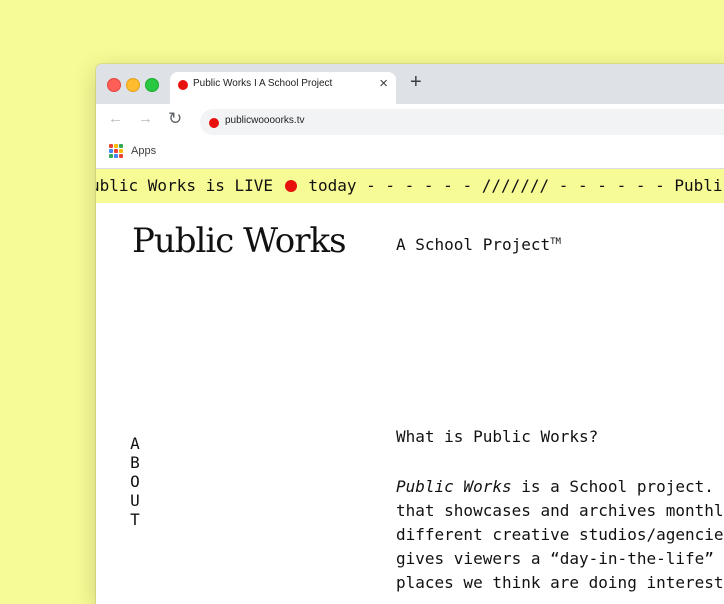 Image resolution: width=724 pixels, height=604 pixels. I want to click on tagline-text: A School Project, so click(473, 244).